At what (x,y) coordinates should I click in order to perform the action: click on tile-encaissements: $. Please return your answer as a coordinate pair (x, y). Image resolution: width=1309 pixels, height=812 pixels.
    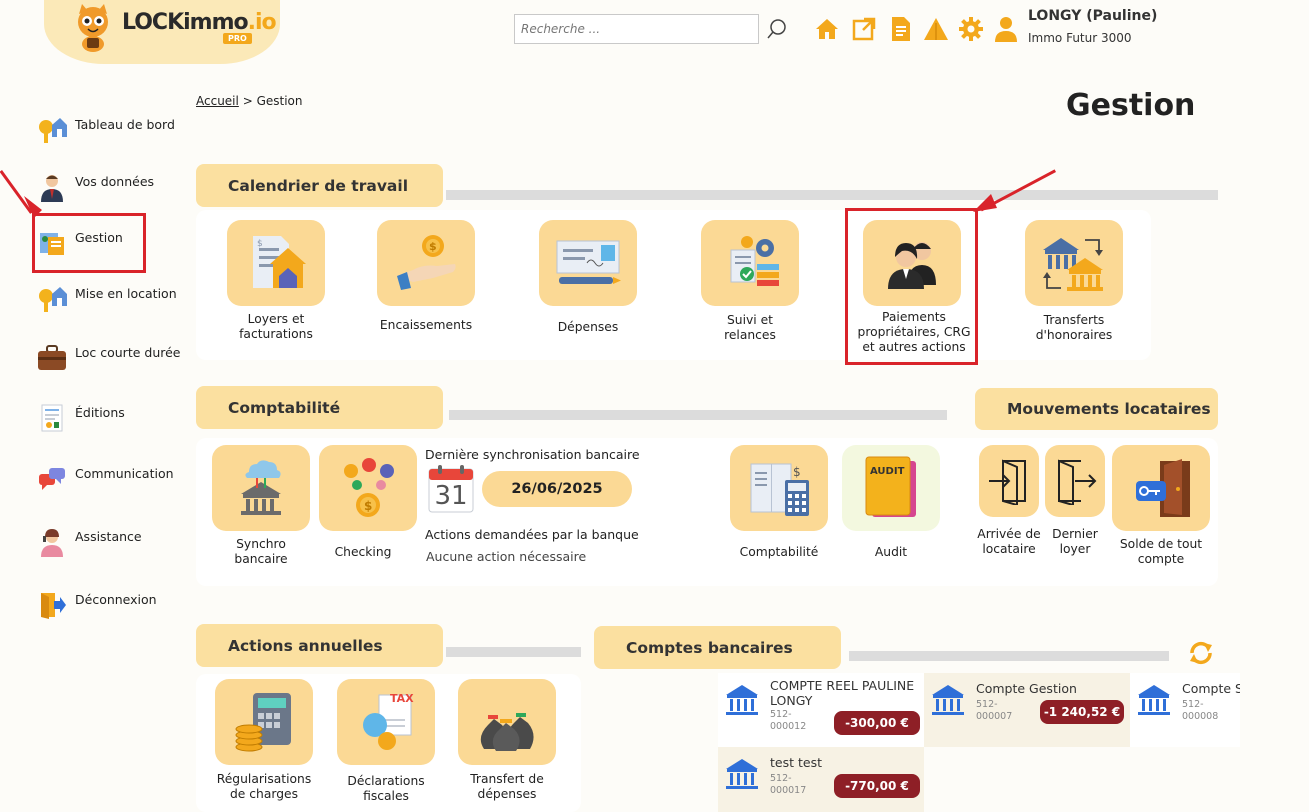
    Looking at the image, I should click on (426, 263).